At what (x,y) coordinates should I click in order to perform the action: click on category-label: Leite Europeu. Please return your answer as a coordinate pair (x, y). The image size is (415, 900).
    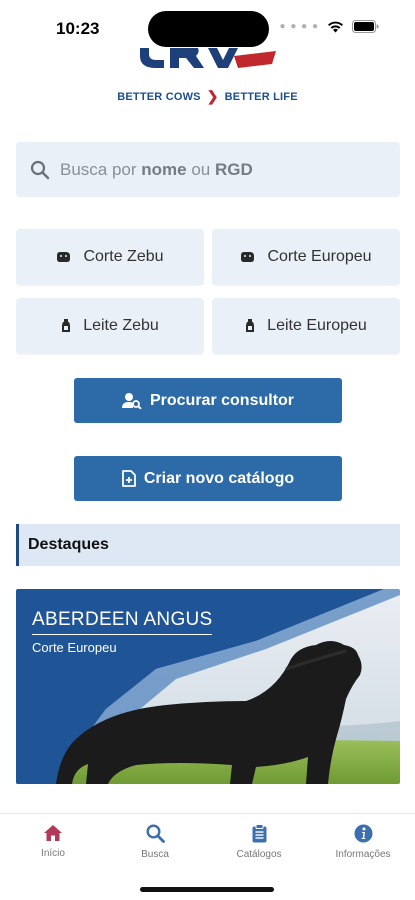
    Looking at the image, I should click on (317, 325).